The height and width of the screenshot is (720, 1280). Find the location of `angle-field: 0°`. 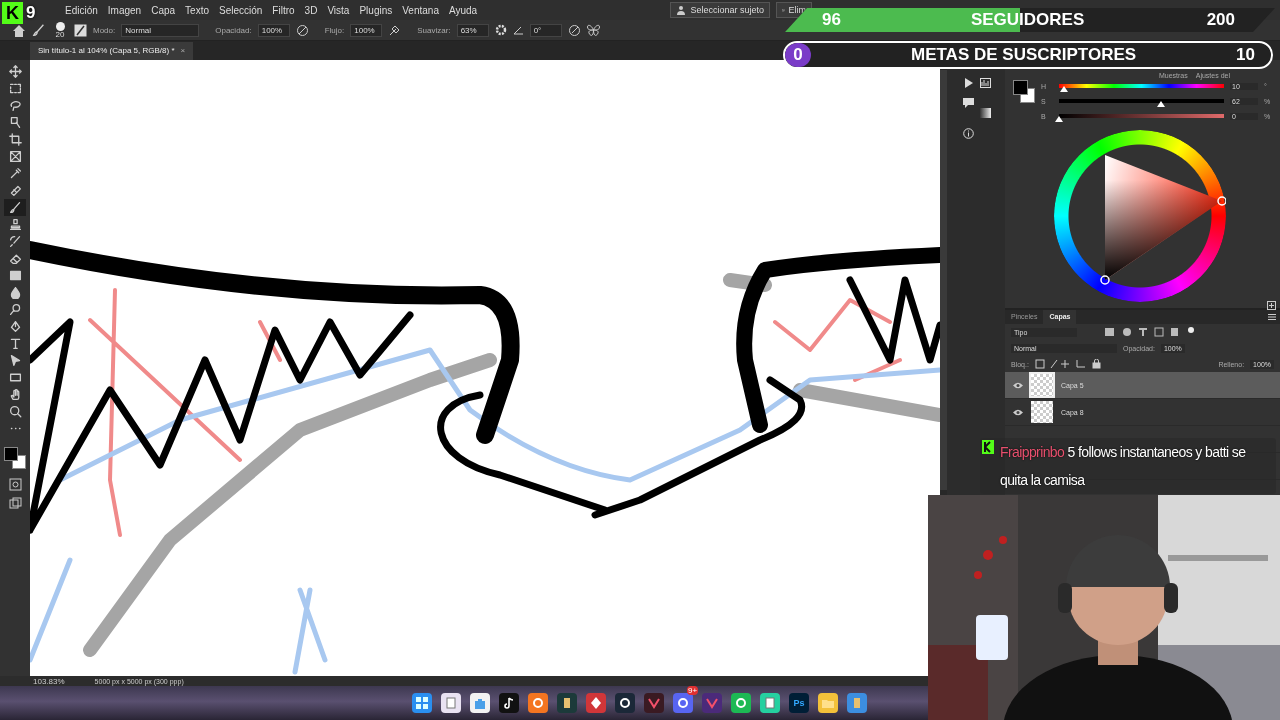

angle-field: 0° is located at coordinates (545, 30).